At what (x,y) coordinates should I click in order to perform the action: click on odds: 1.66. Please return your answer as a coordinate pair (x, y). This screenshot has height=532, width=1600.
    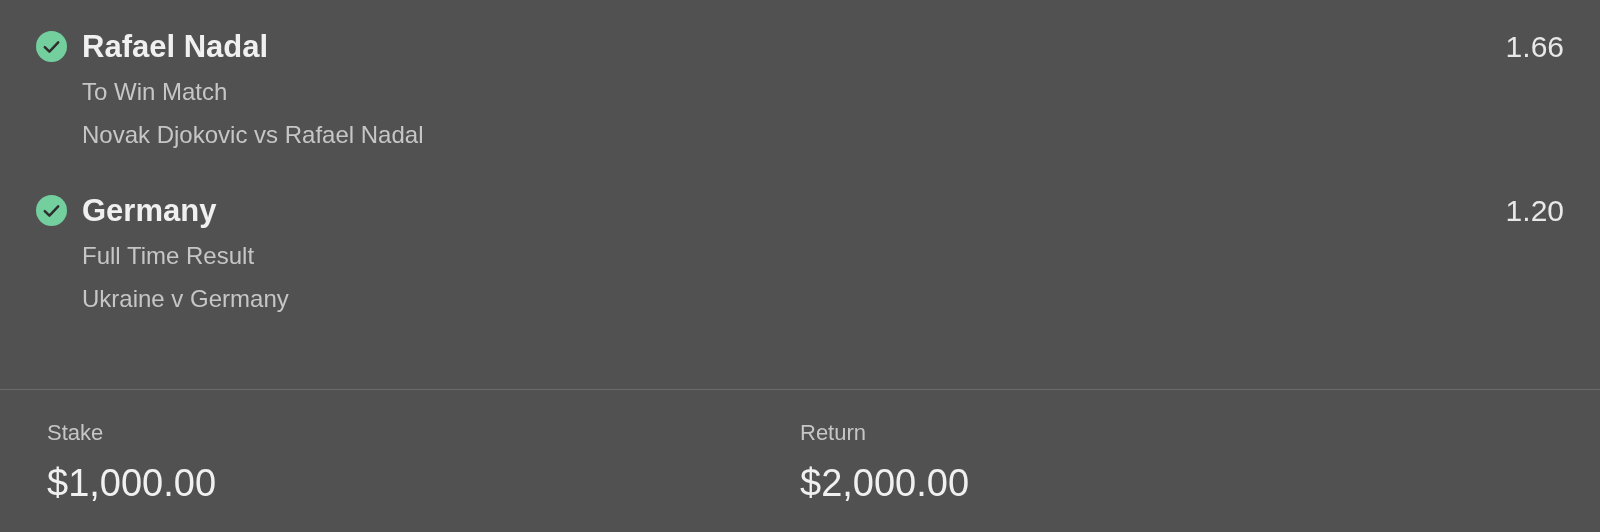
    Looking at the image, I should click on (1534, 47).